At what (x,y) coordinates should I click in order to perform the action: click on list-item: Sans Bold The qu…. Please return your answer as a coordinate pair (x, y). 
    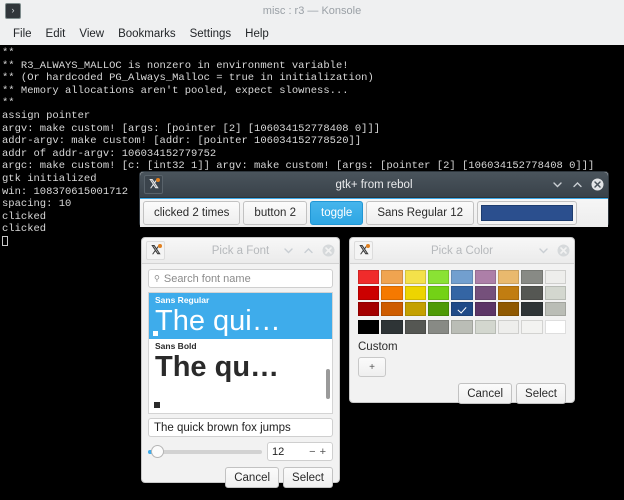
    Looking at the image, I should click on (240, 362).